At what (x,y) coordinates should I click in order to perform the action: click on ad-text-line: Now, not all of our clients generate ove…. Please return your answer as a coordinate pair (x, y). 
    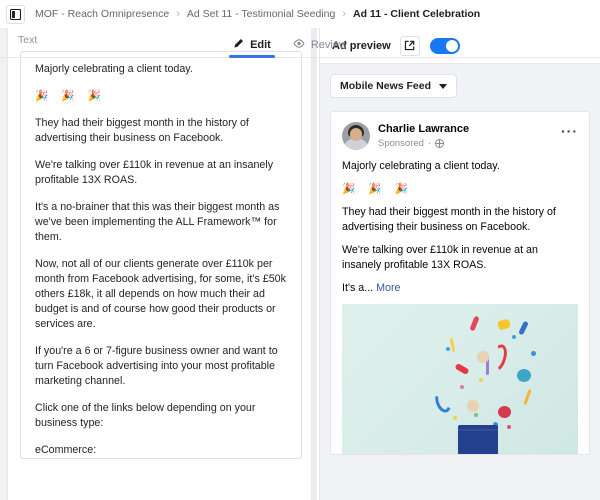
    Looking at the image, I should click on (160, 294).